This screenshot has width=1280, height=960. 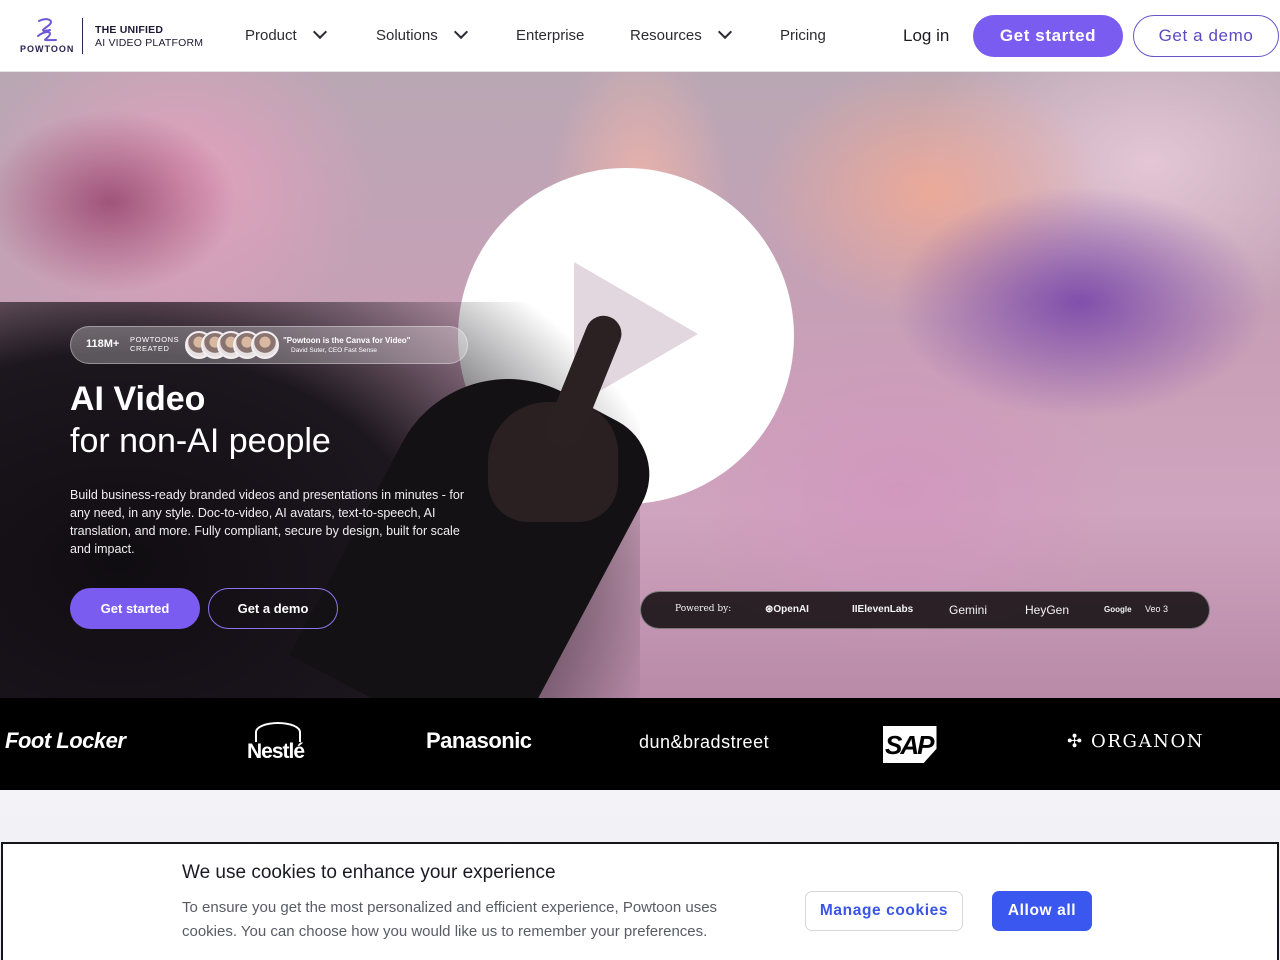 I want to click on hero-get-demo-button: Get a demo, so click(x=273, y=608).